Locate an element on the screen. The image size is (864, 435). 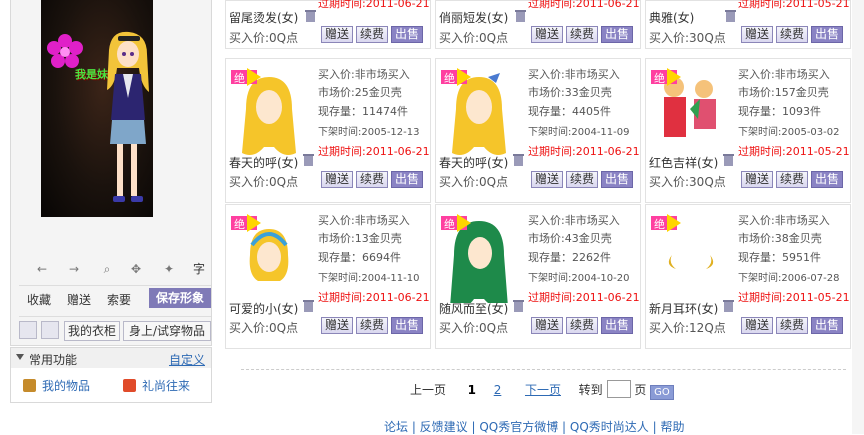
item-stock: 现存量：5951件 is located at coordinates (779, 257).